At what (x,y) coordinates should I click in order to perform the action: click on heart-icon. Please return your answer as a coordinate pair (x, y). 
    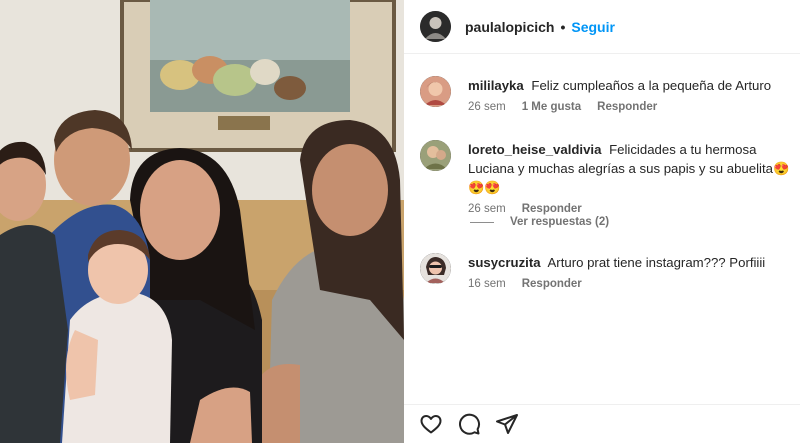
    Looking at the image, I should click on (431, 424).